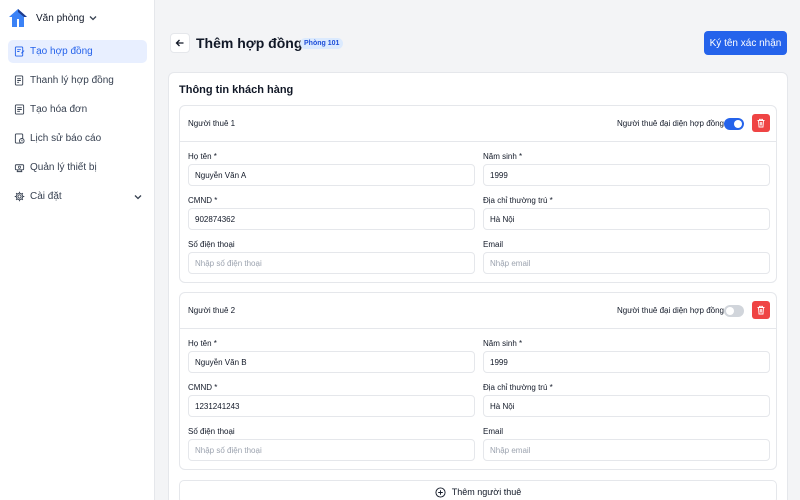 Image resolution: width=800 pixels, height=500 pixels. I want to click on workspace-switcher: Văn phòng, so click(53, 18).